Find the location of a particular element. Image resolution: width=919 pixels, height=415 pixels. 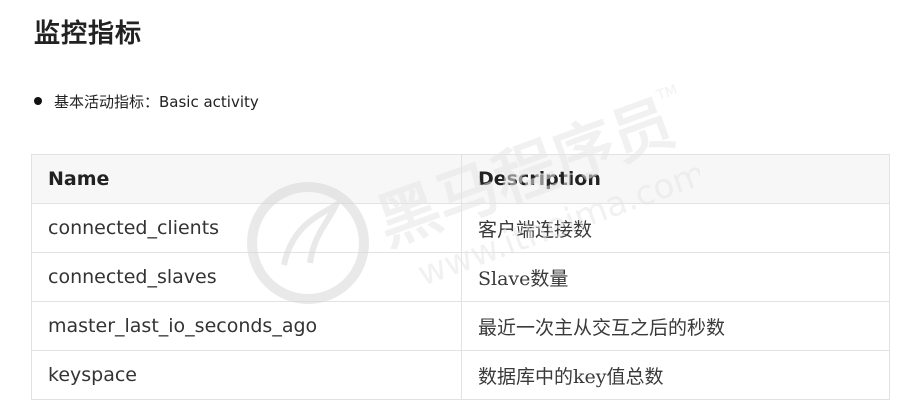

metric-description-cell: 数据库中的key值总数 is located at coordinates (675, 375).